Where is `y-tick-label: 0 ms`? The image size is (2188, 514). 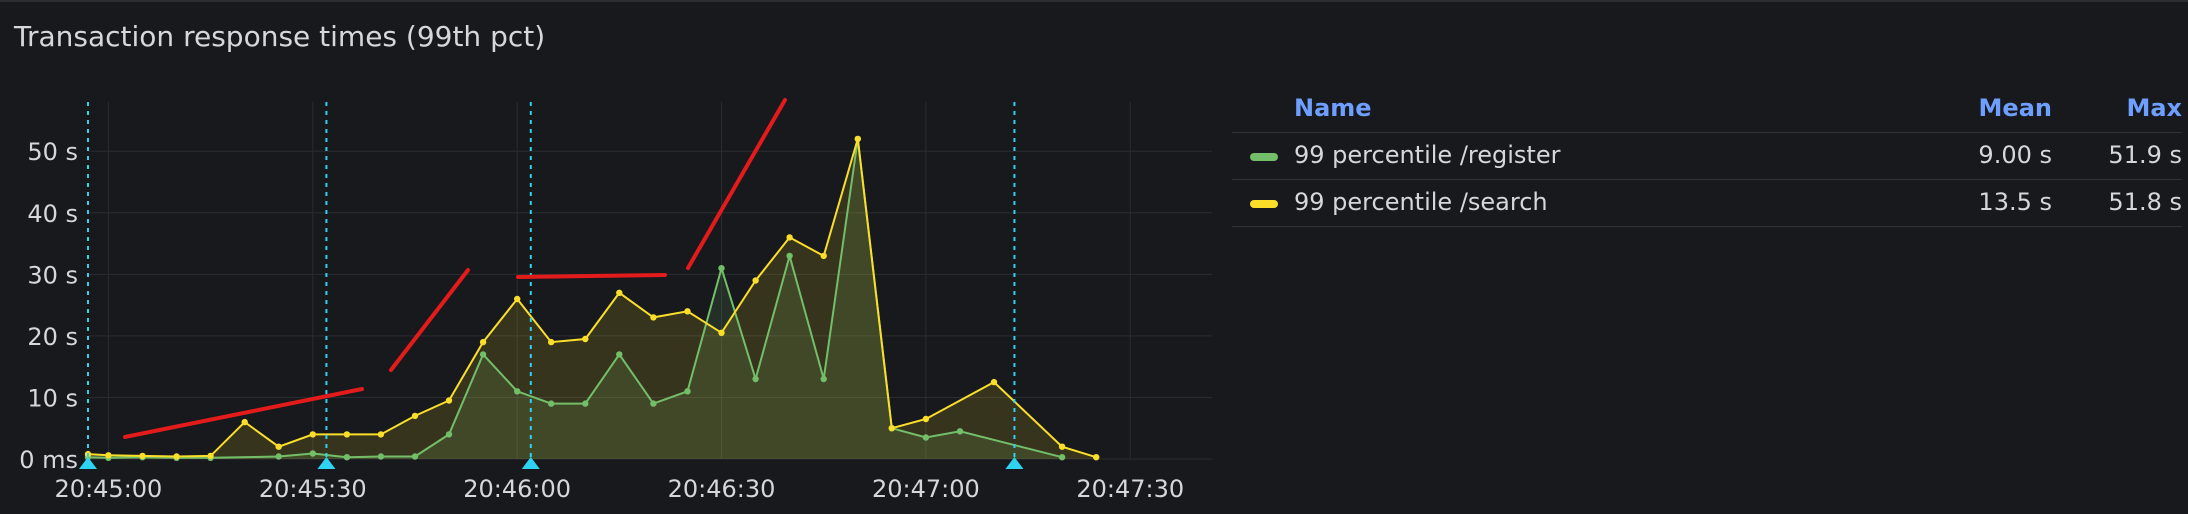
y-tick-label: 0 ms is located at coordinates (48, 460).